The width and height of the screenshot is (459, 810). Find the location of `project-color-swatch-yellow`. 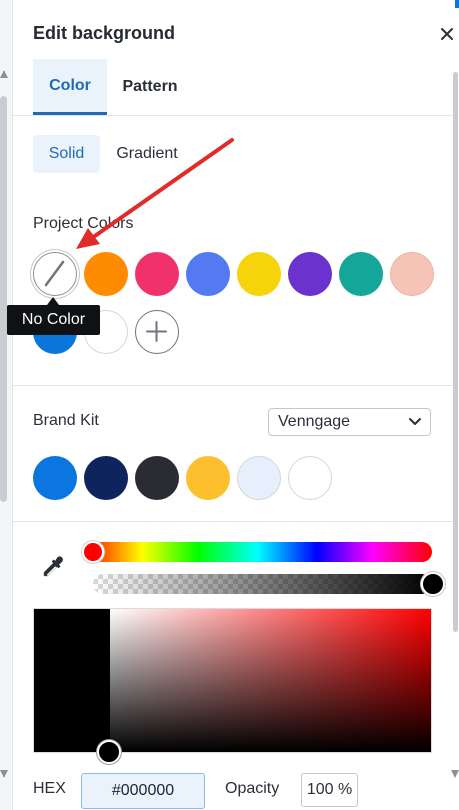

project-color-swatch-yellow is located at coordinates (259, 274).